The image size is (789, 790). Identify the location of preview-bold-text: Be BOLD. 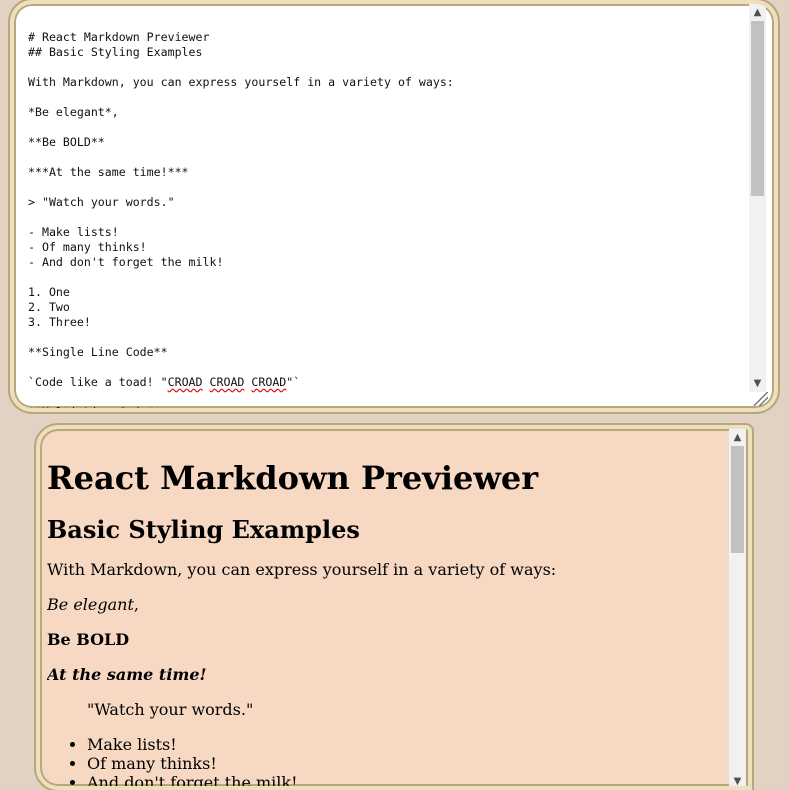
(88, 639).